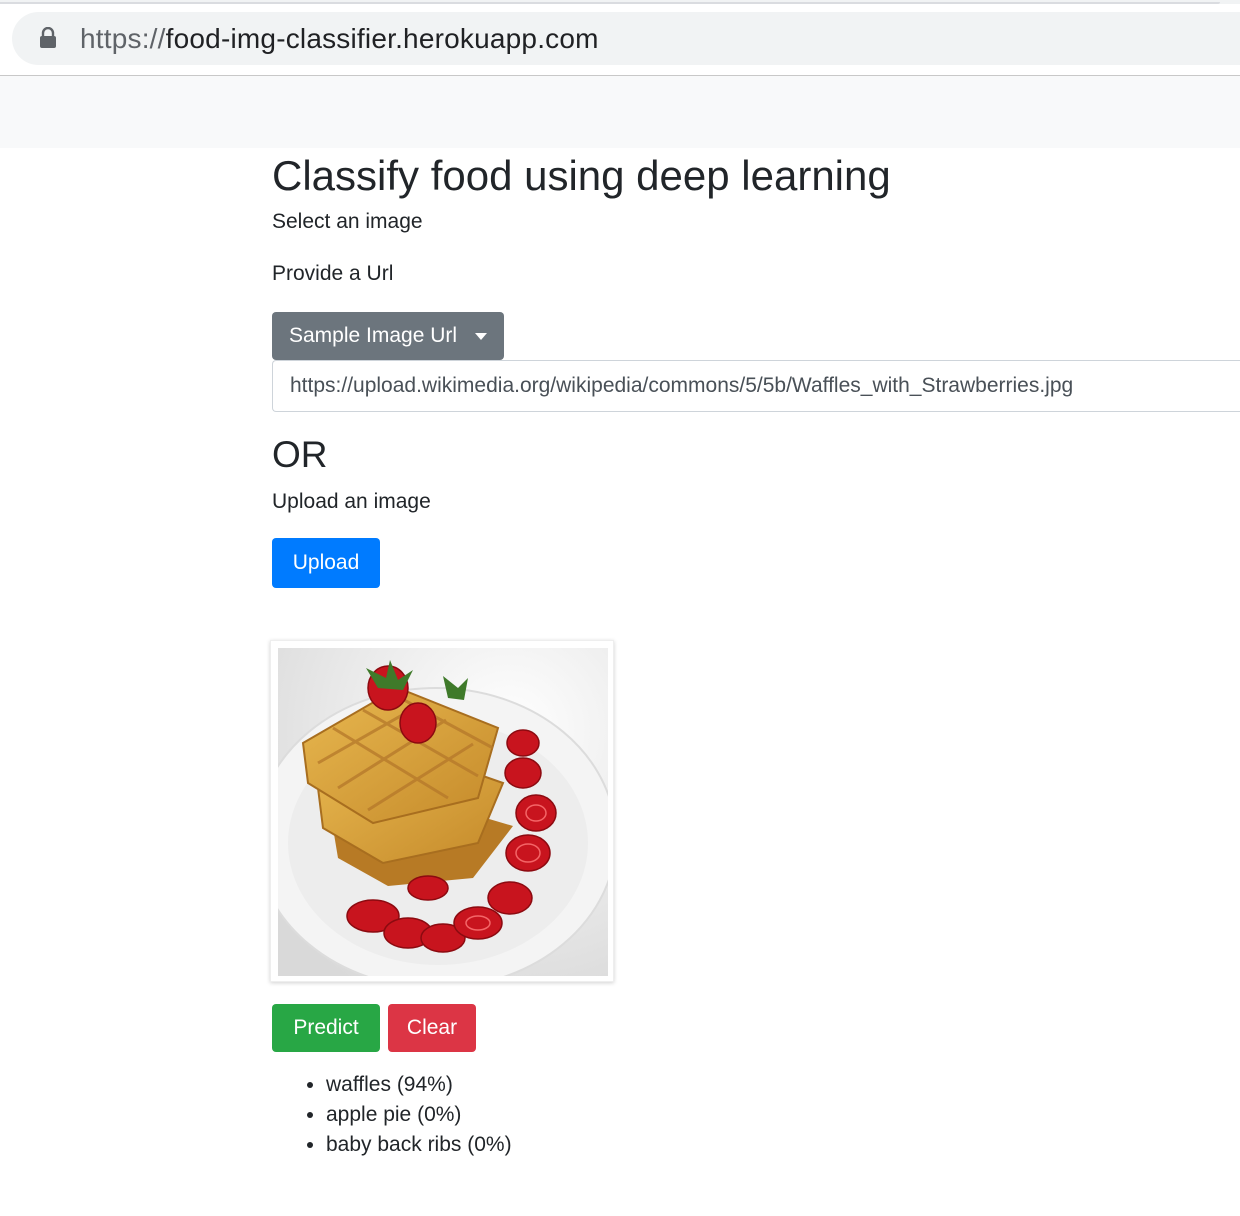 The height and width of the screenshot is (1216, 1240). What do you see at coordinates (300, 454) in the screenshot?
I see `or-heading: OR` at bounding box center [300, 454].